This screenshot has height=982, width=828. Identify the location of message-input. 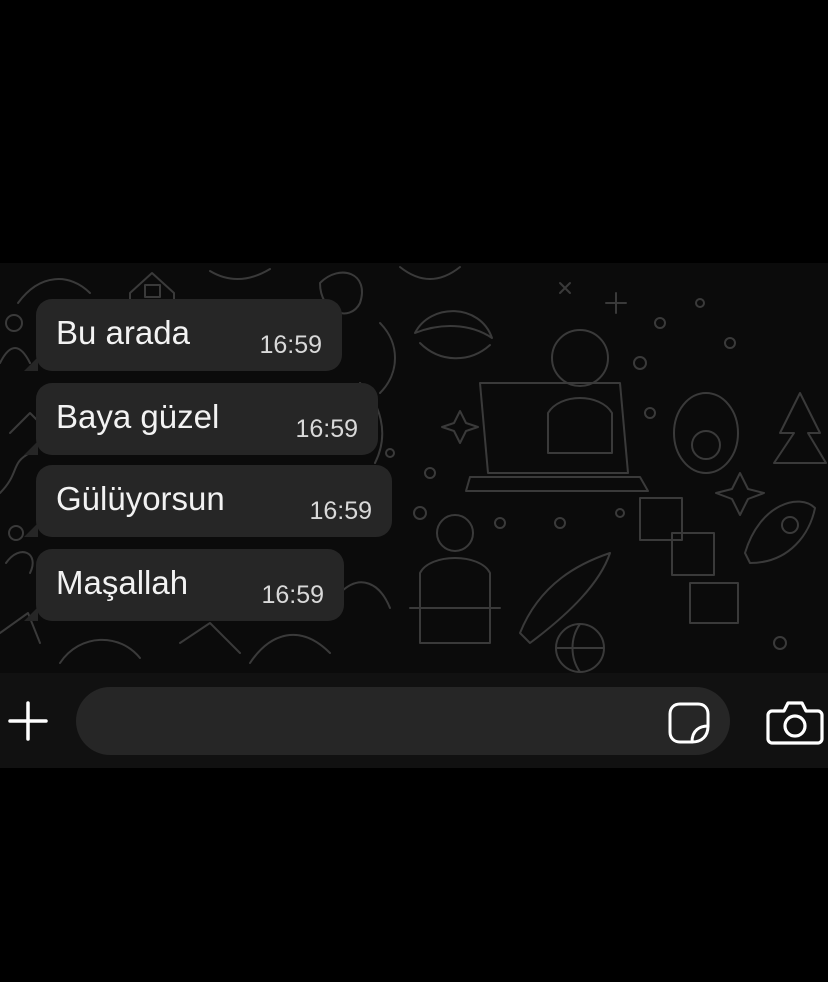
(403, 721).